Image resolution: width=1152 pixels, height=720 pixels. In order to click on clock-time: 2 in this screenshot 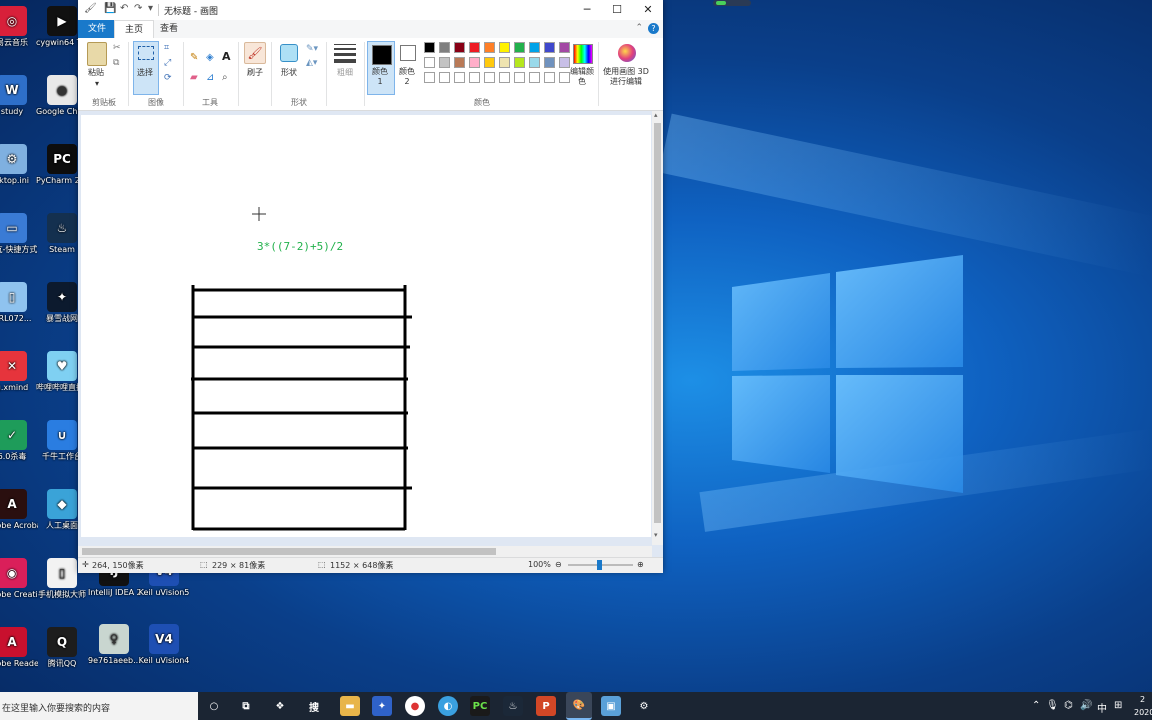, I will do `click(1142, 699)`.